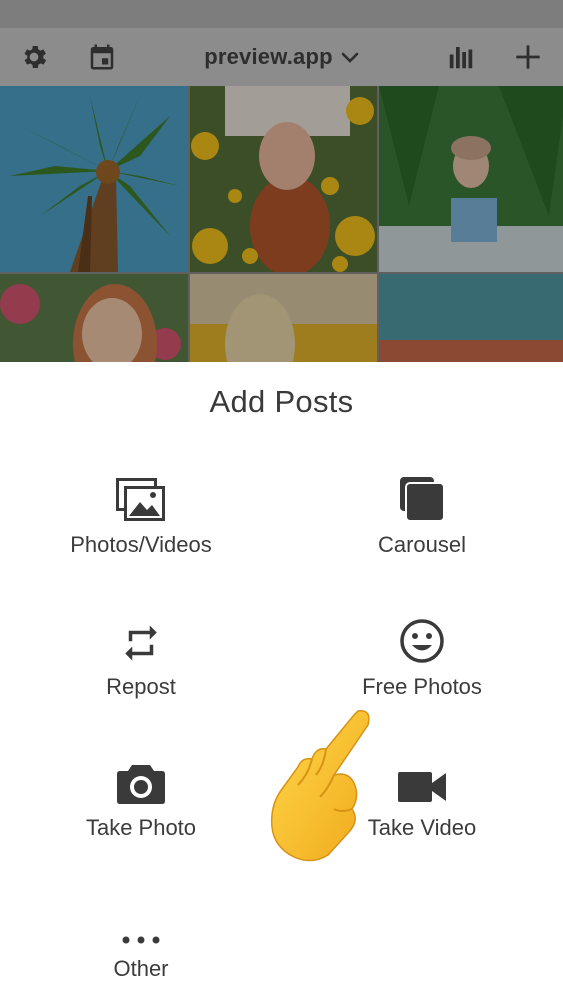 This screenshot has width=563, height=1000. I want to click on smiley-icon, so click(422, 641).